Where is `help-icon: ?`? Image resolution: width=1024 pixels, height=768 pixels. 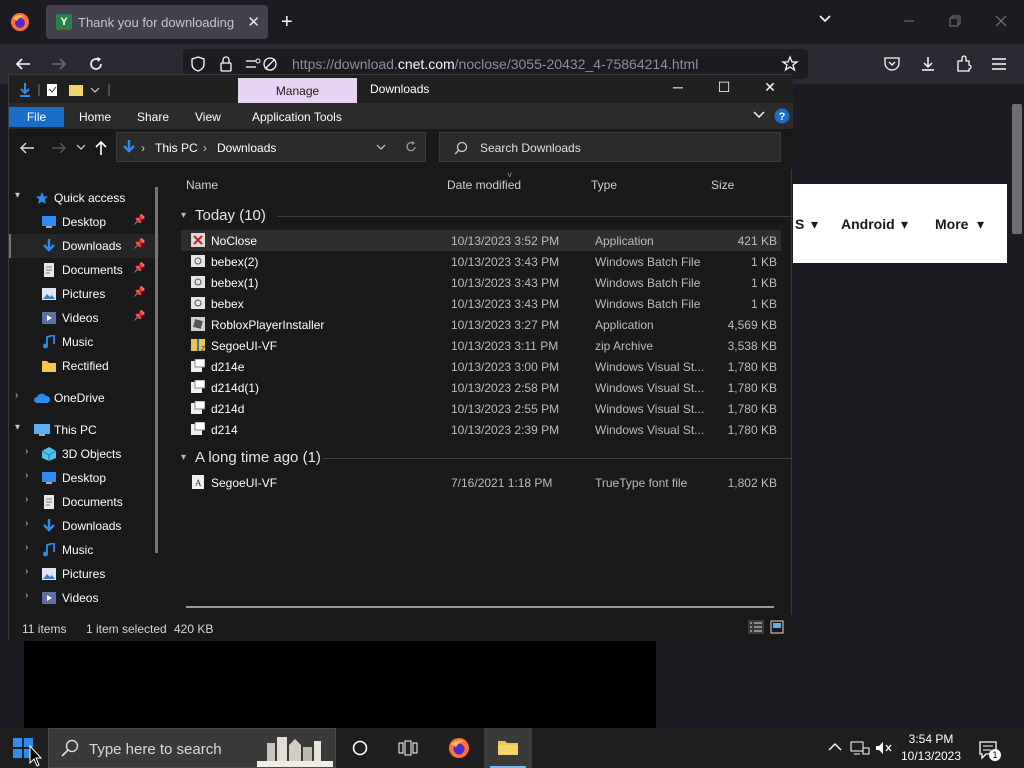 help-icon: ? is located at coordinates (782, 116).